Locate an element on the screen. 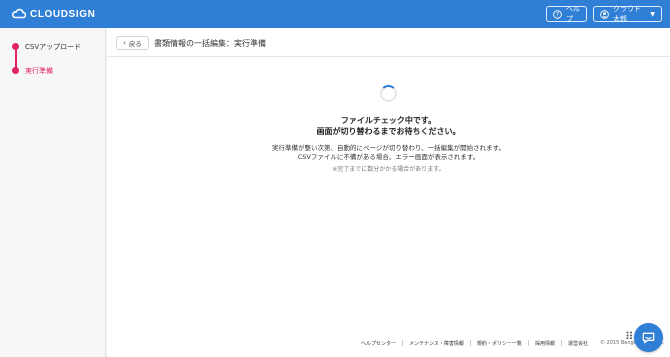 The height and width of the screenshot is (357, 670). help-button: ? ヘルプ is located at coordinates (566, 14).